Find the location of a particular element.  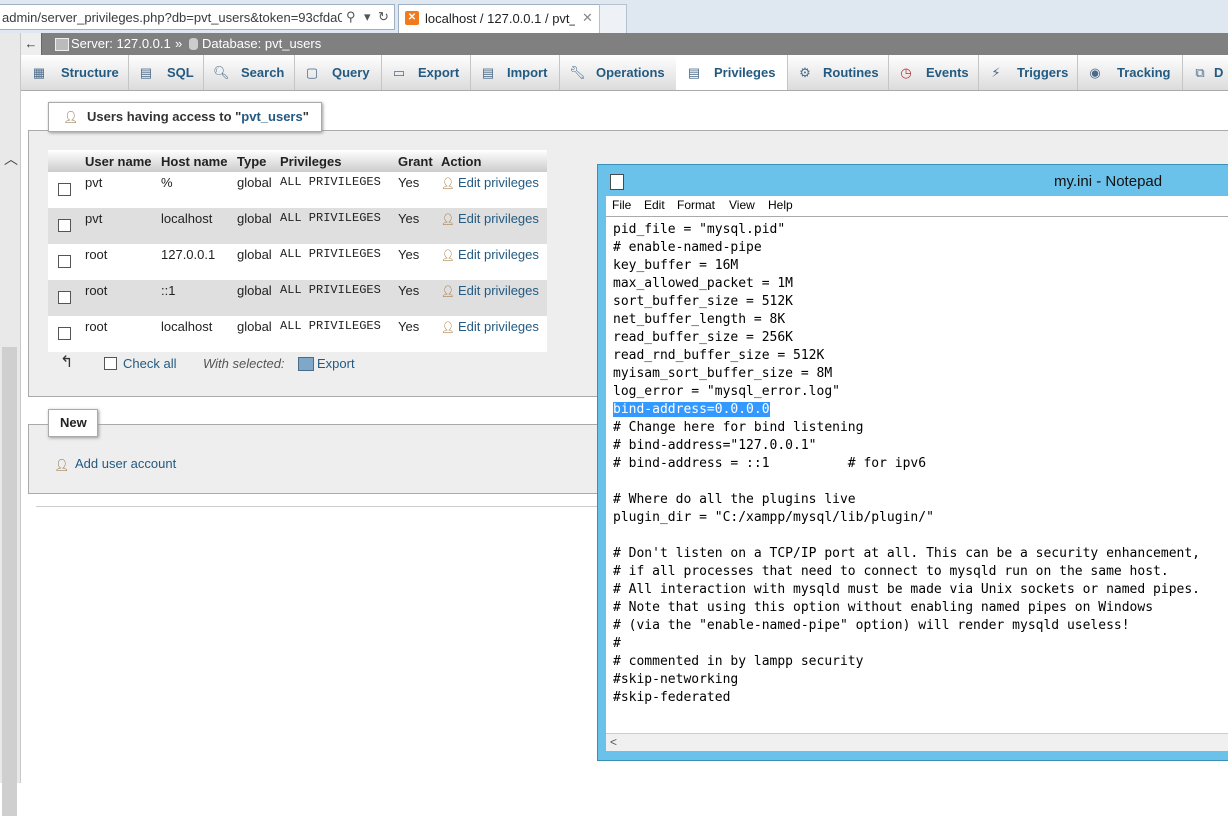

chevron-up-icon: ︿ is located at coordinates (11, 159).